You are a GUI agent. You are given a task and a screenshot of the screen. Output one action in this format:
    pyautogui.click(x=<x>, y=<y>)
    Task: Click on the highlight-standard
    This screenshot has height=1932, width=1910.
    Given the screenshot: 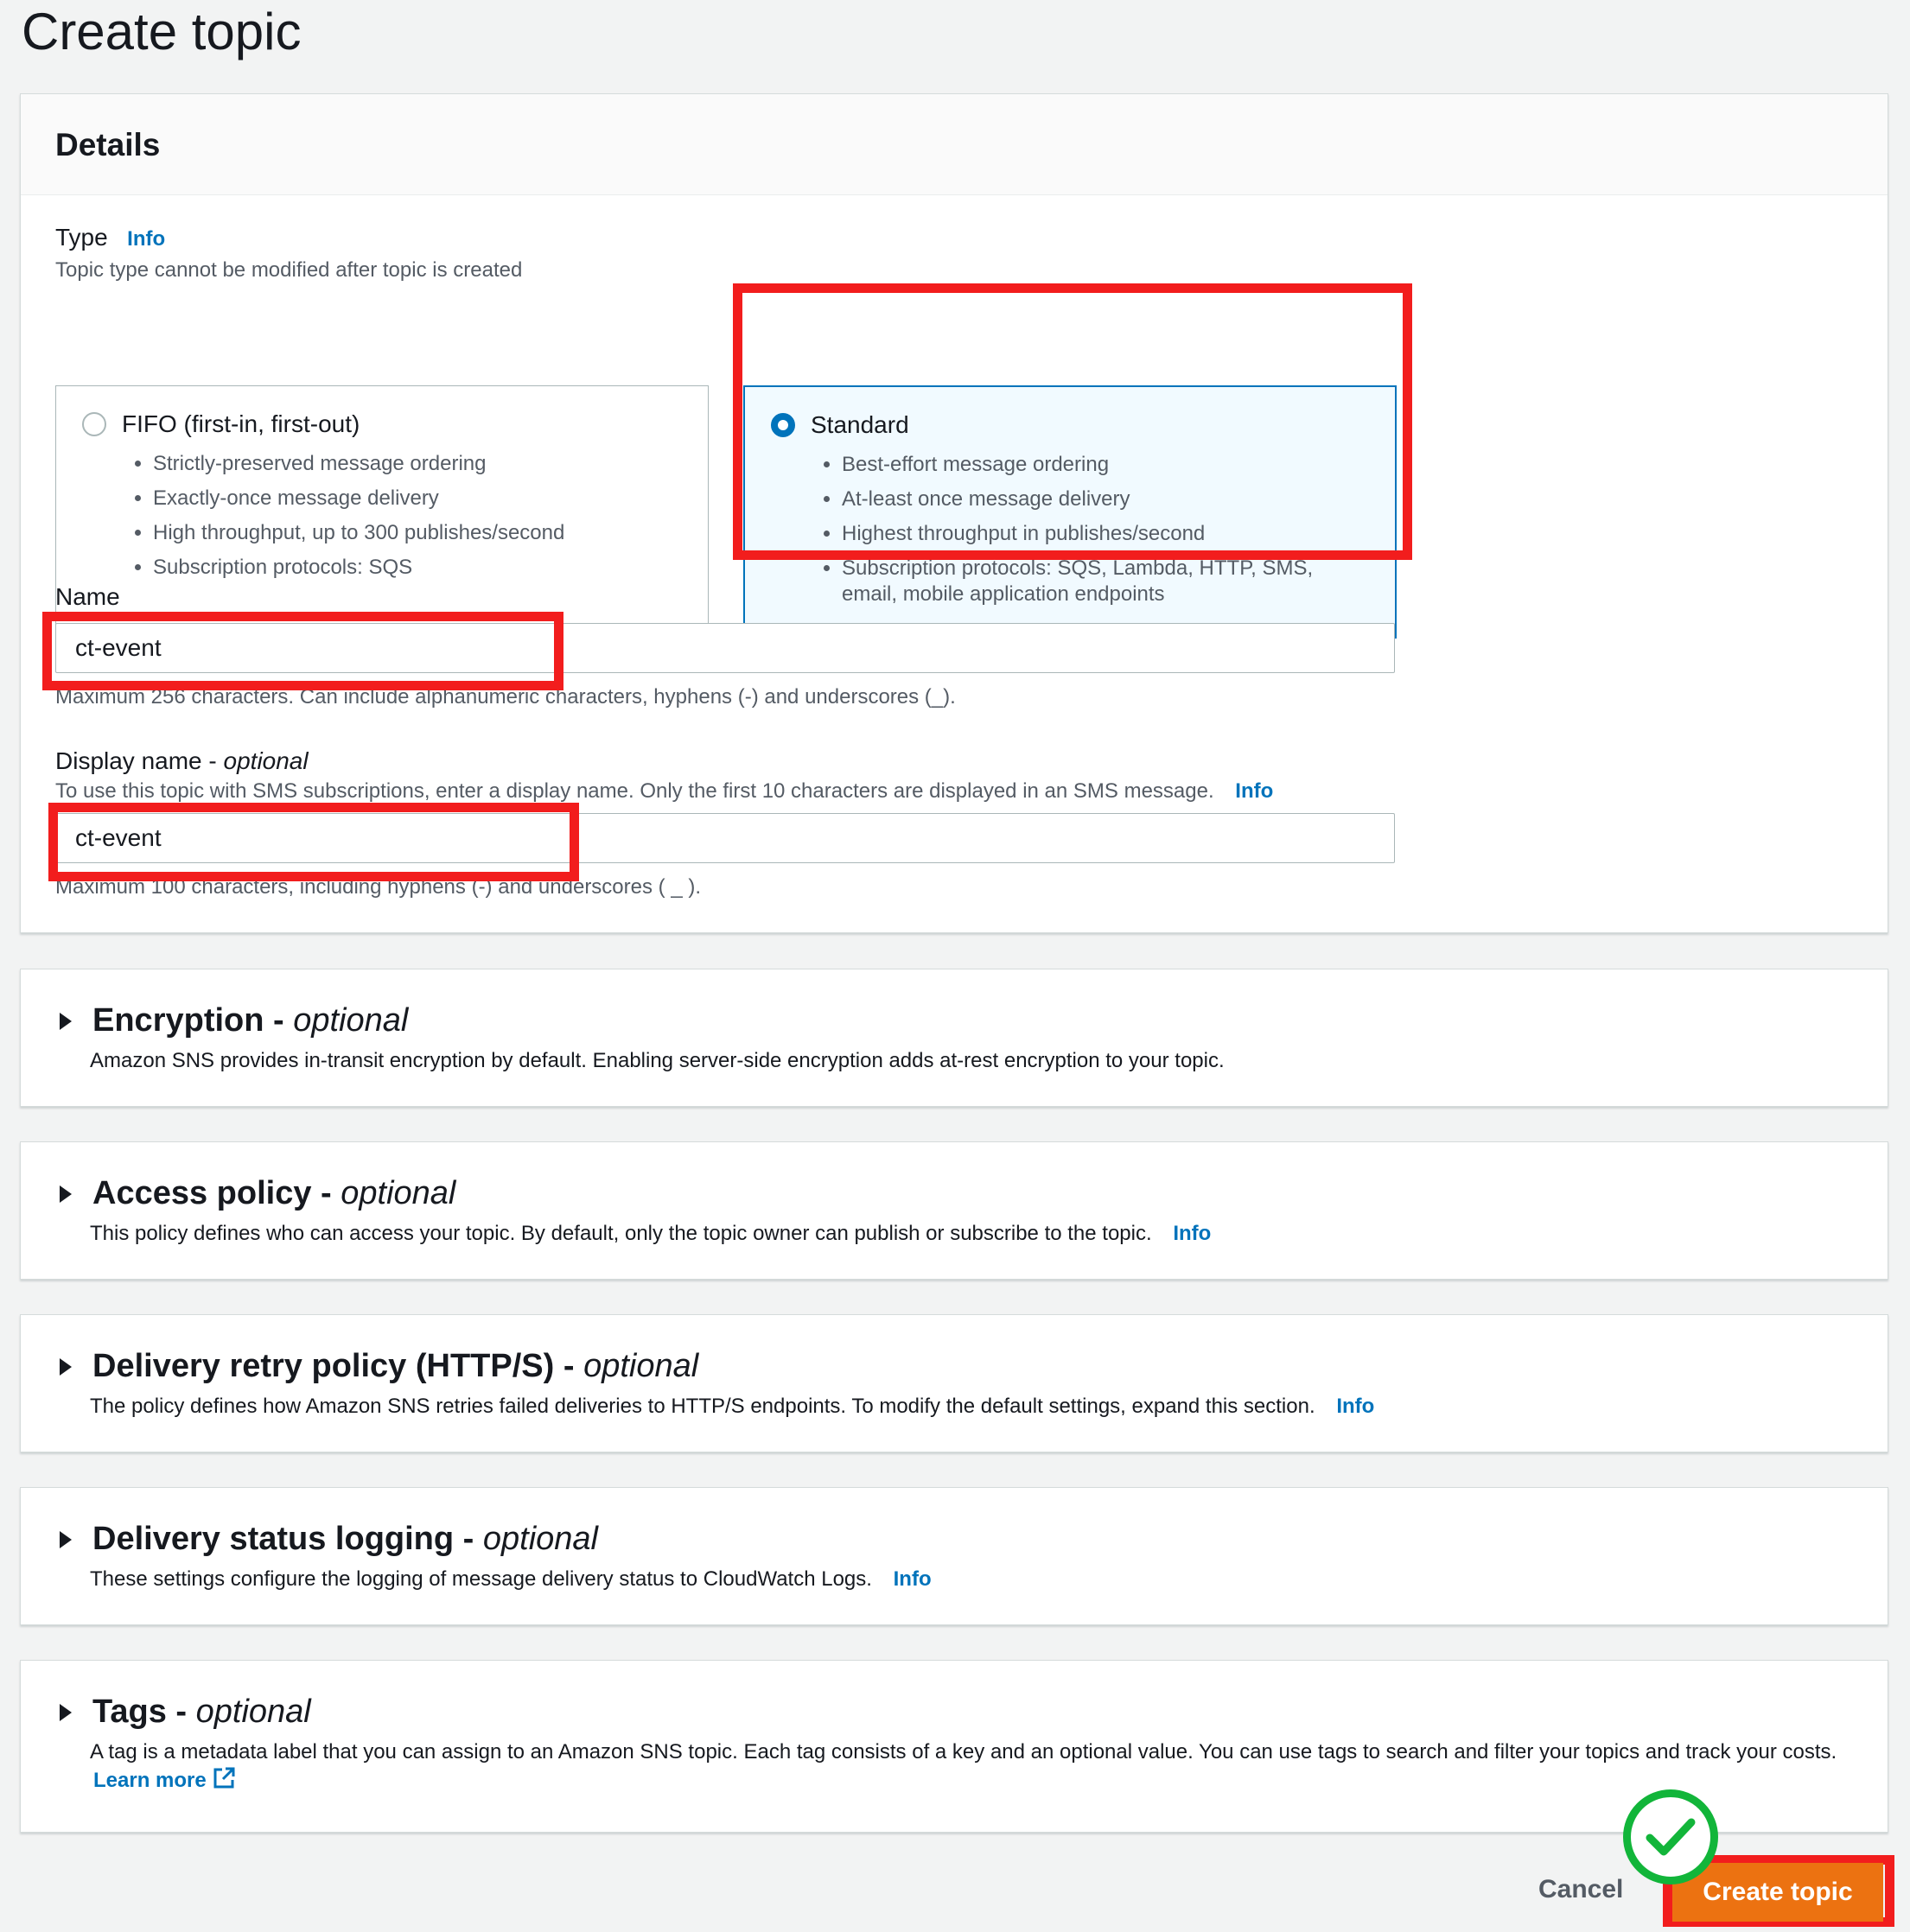 What is the action you would take?
    pyautogui.click(x=1072, y=421)
    